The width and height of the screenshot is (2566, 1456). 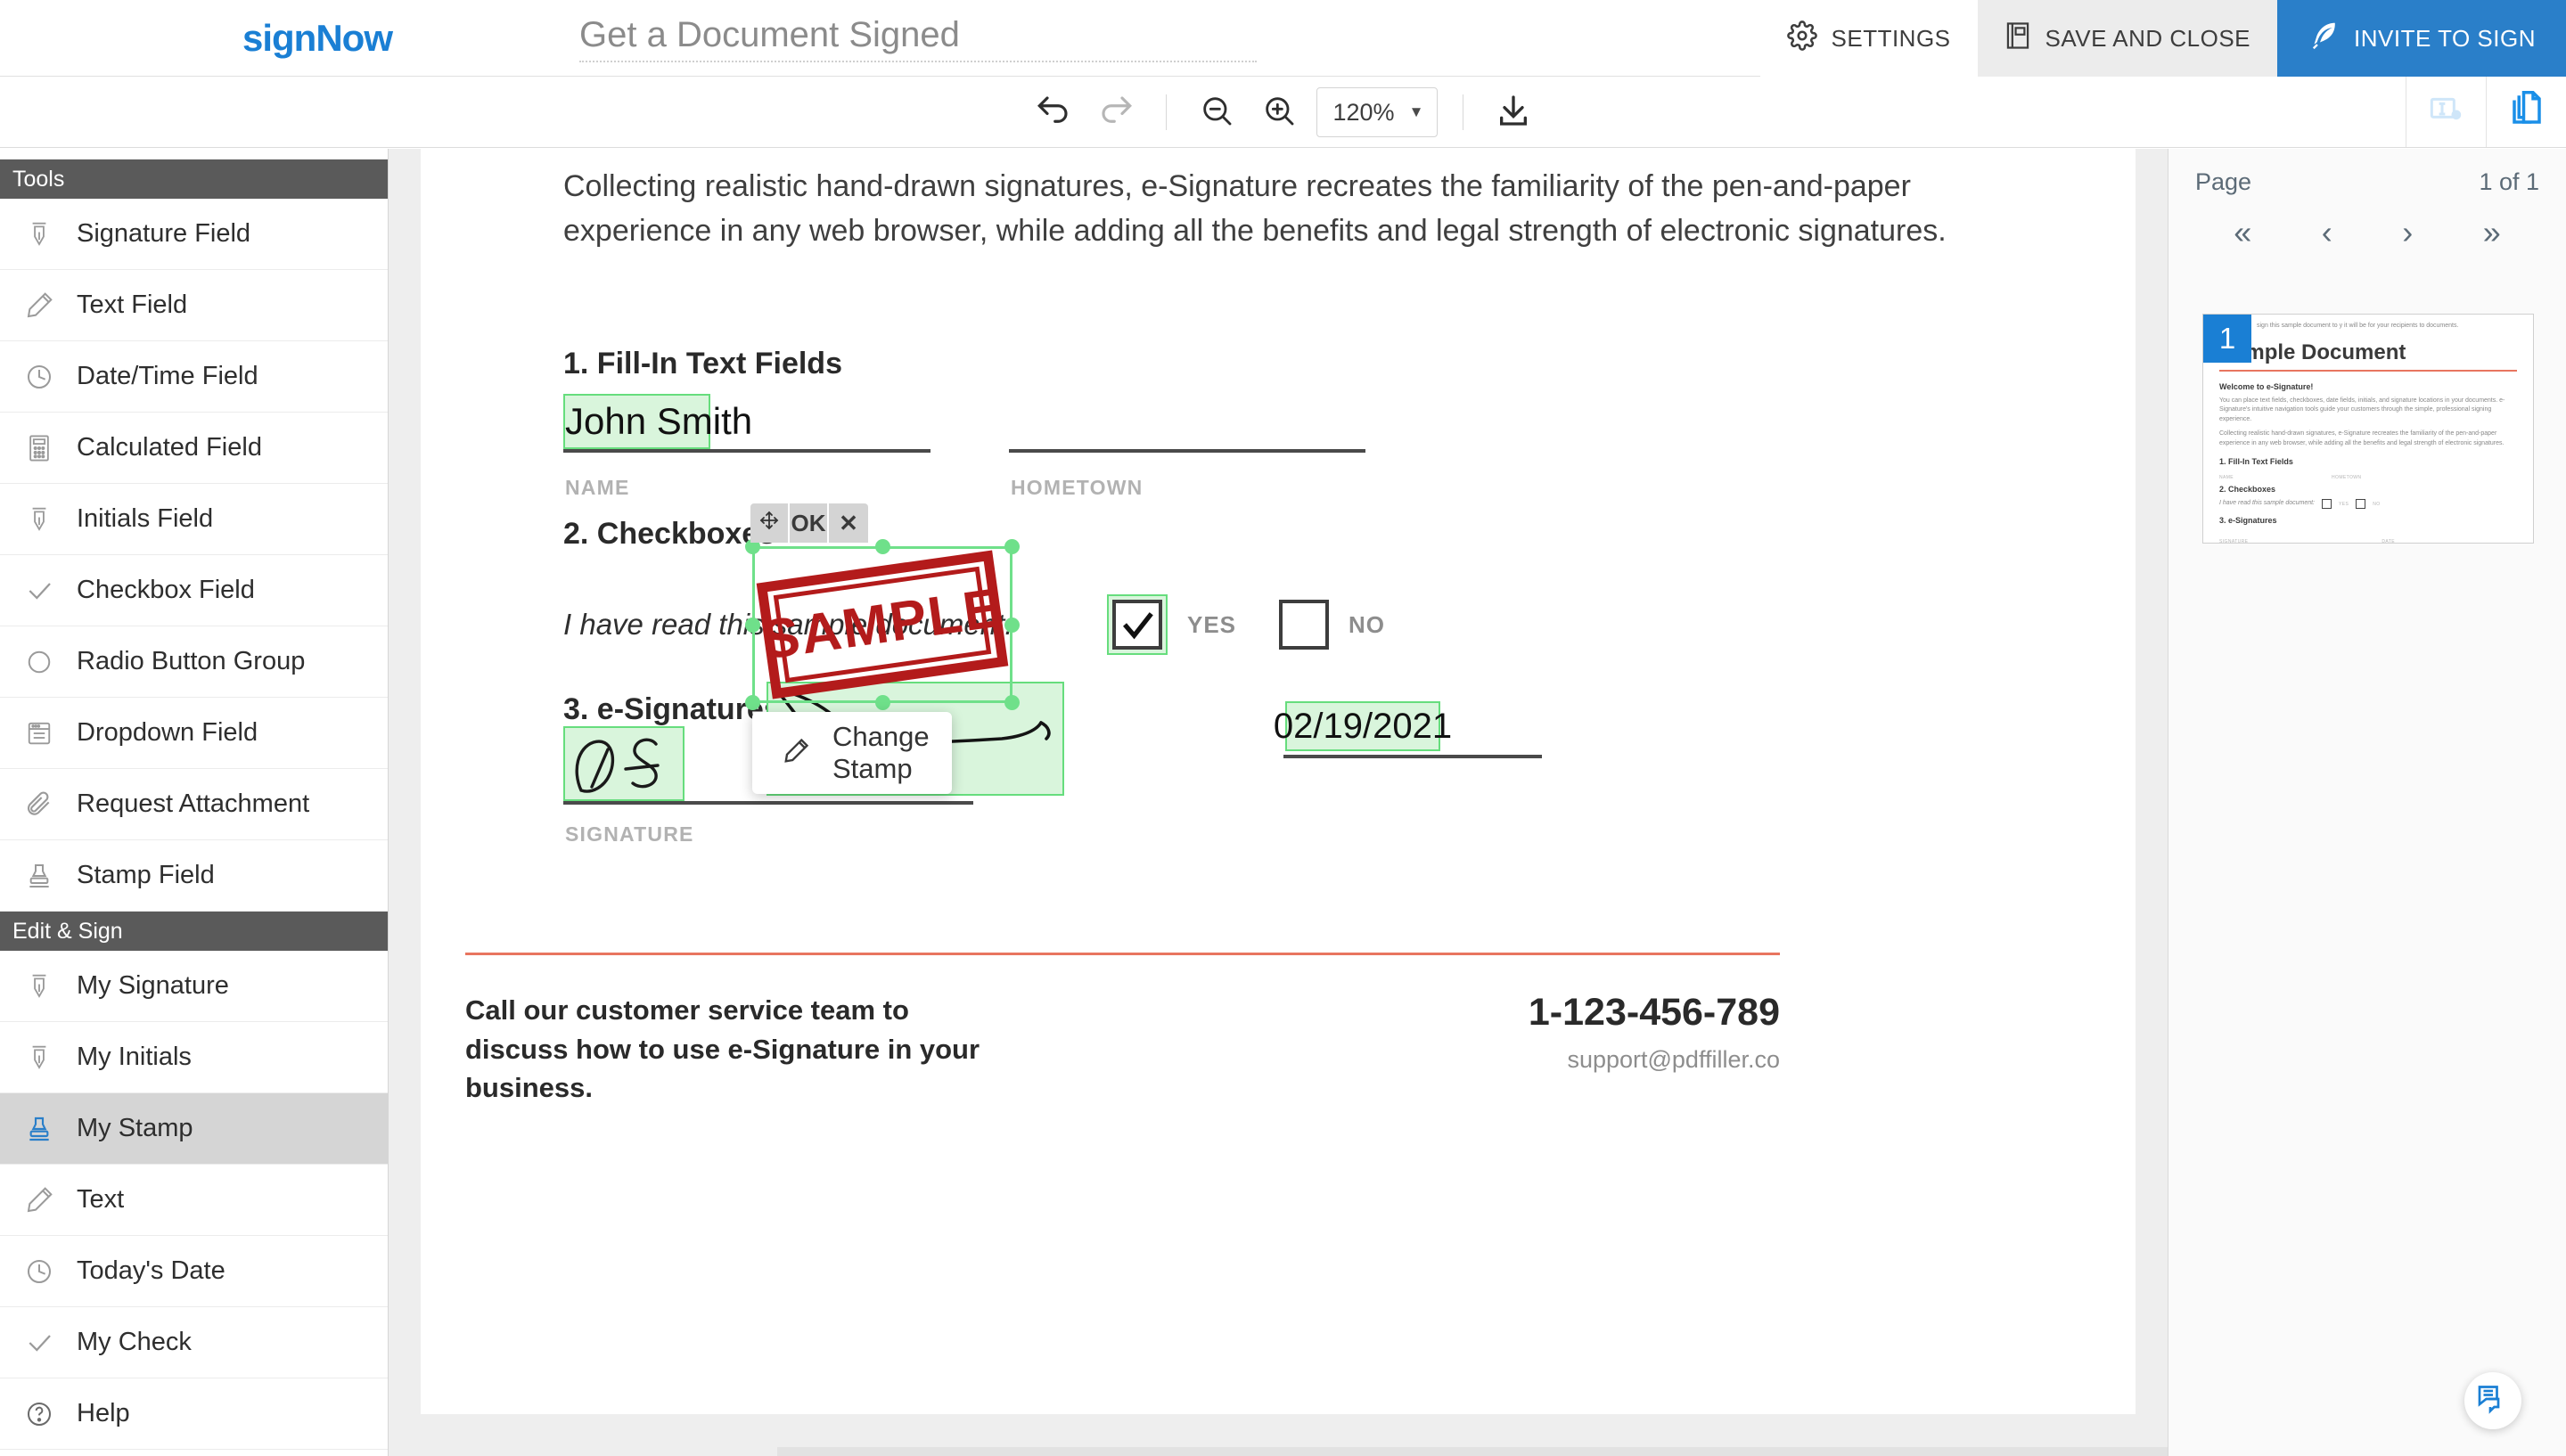 What do you see at coordinates (146, 875) in the screenshot?
I see `sidebar-label: Stamp Field` at bounding box center [146, 875].